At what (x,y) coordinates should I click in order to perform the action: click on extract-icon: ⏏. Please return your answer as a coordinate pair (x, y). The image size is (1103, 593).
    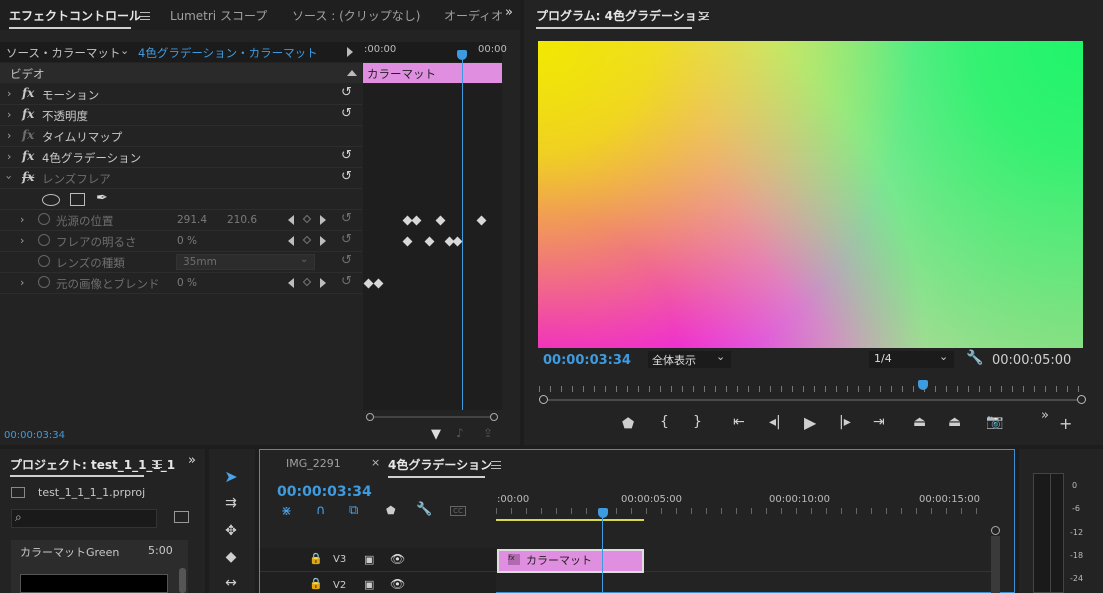
    Looking at the image, I should click on (954, 422).